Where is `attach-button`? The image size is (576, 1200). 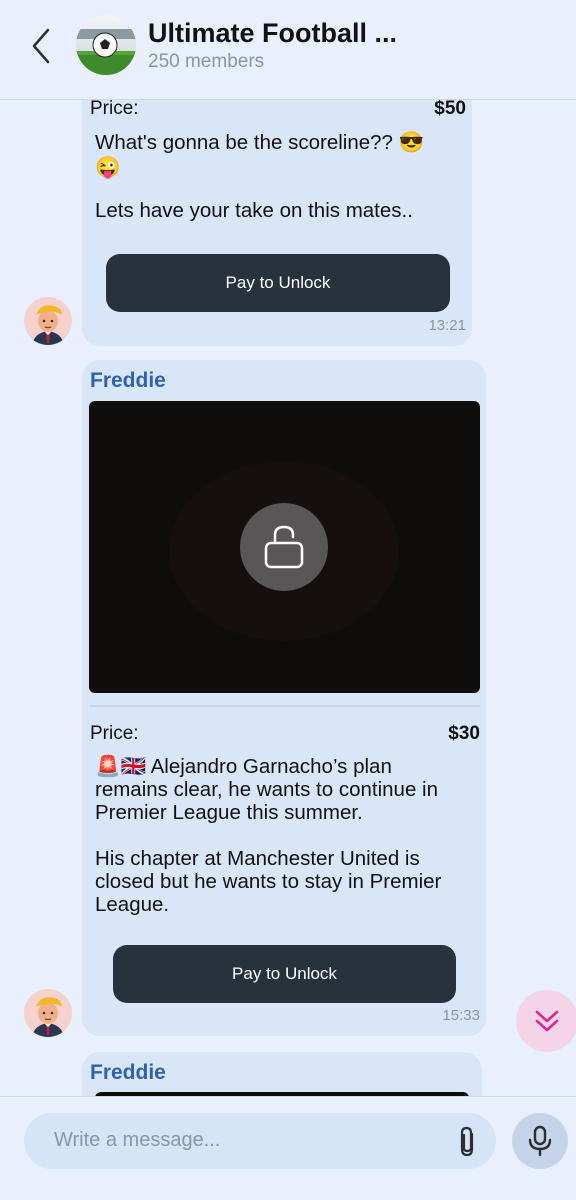
attach-button is located at coordinates (468, 1142).